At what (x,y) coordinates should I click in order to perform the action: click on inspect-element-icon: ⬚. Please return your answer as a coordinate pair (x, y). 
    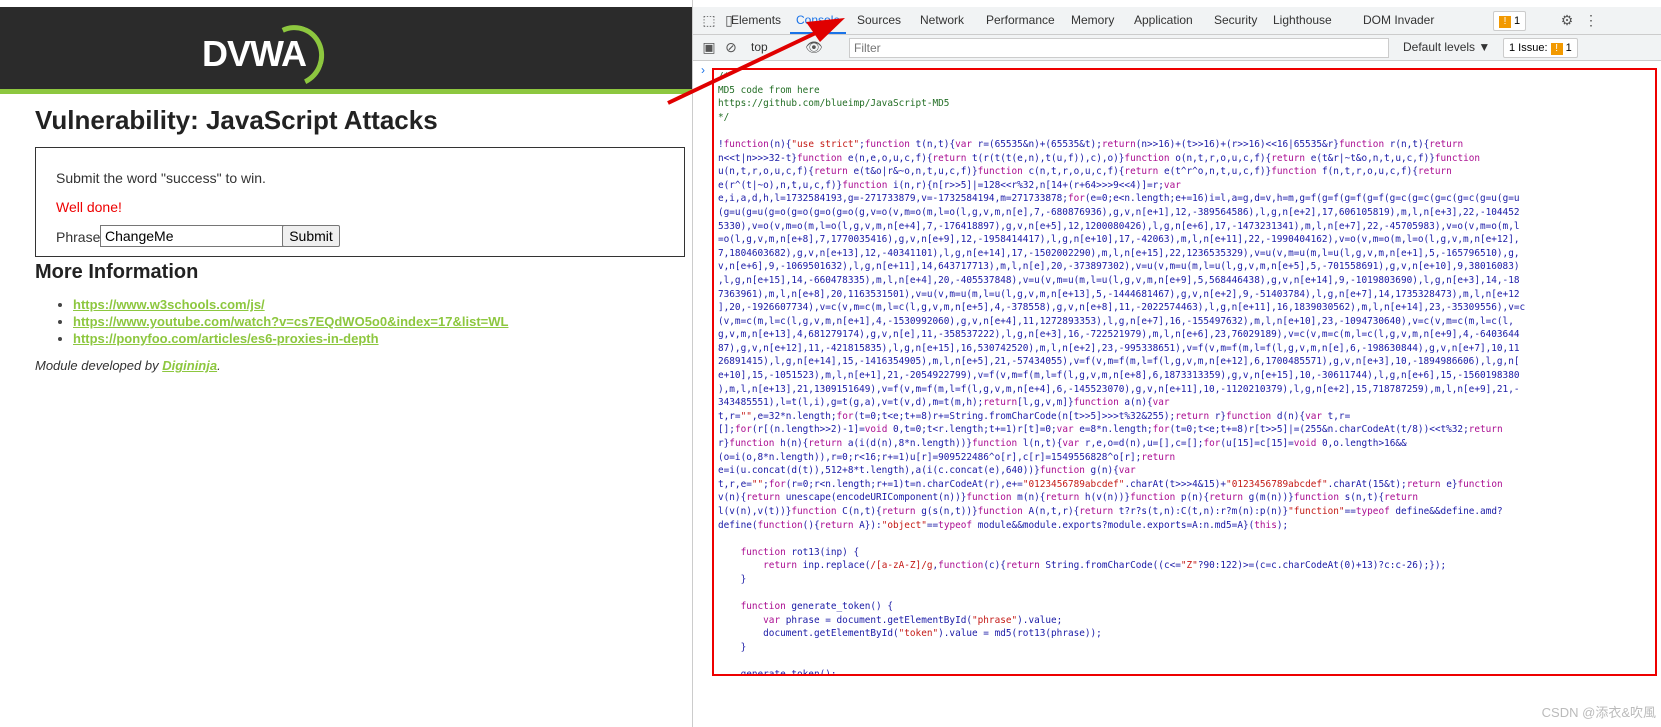
    Looking at the image, I should click on (709, 20).